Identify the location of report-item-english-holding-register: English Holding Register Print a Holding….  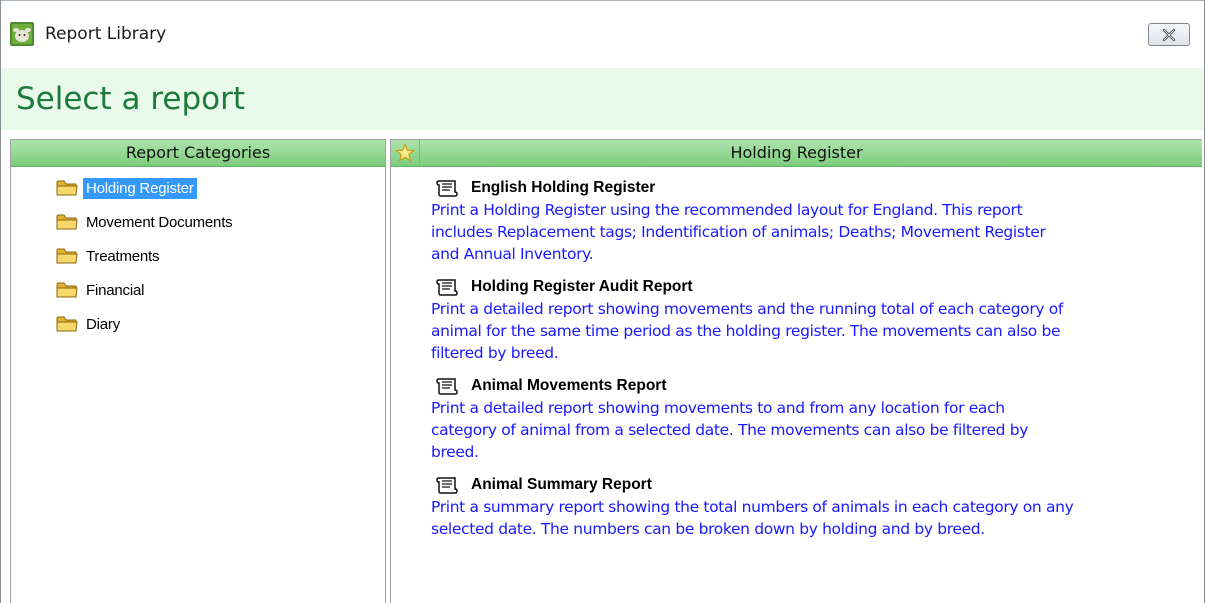
(813, 221).